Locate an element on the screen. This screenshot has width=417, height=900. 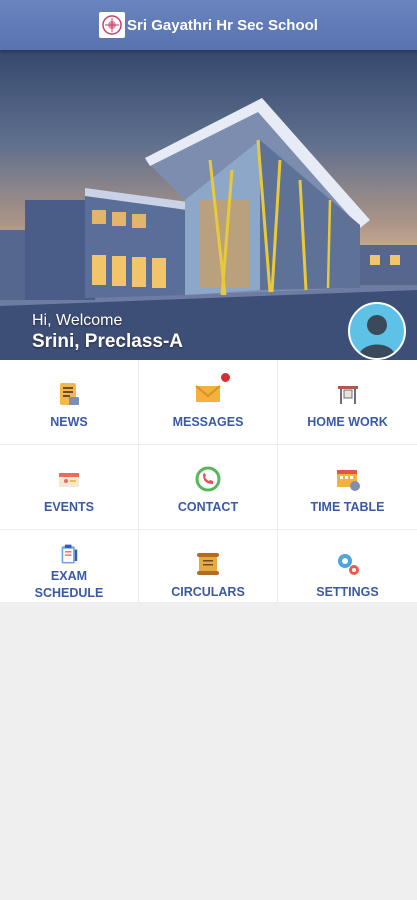
app-header: Sri Gayathri Hr Sec School is located at coordinates (208, 25).